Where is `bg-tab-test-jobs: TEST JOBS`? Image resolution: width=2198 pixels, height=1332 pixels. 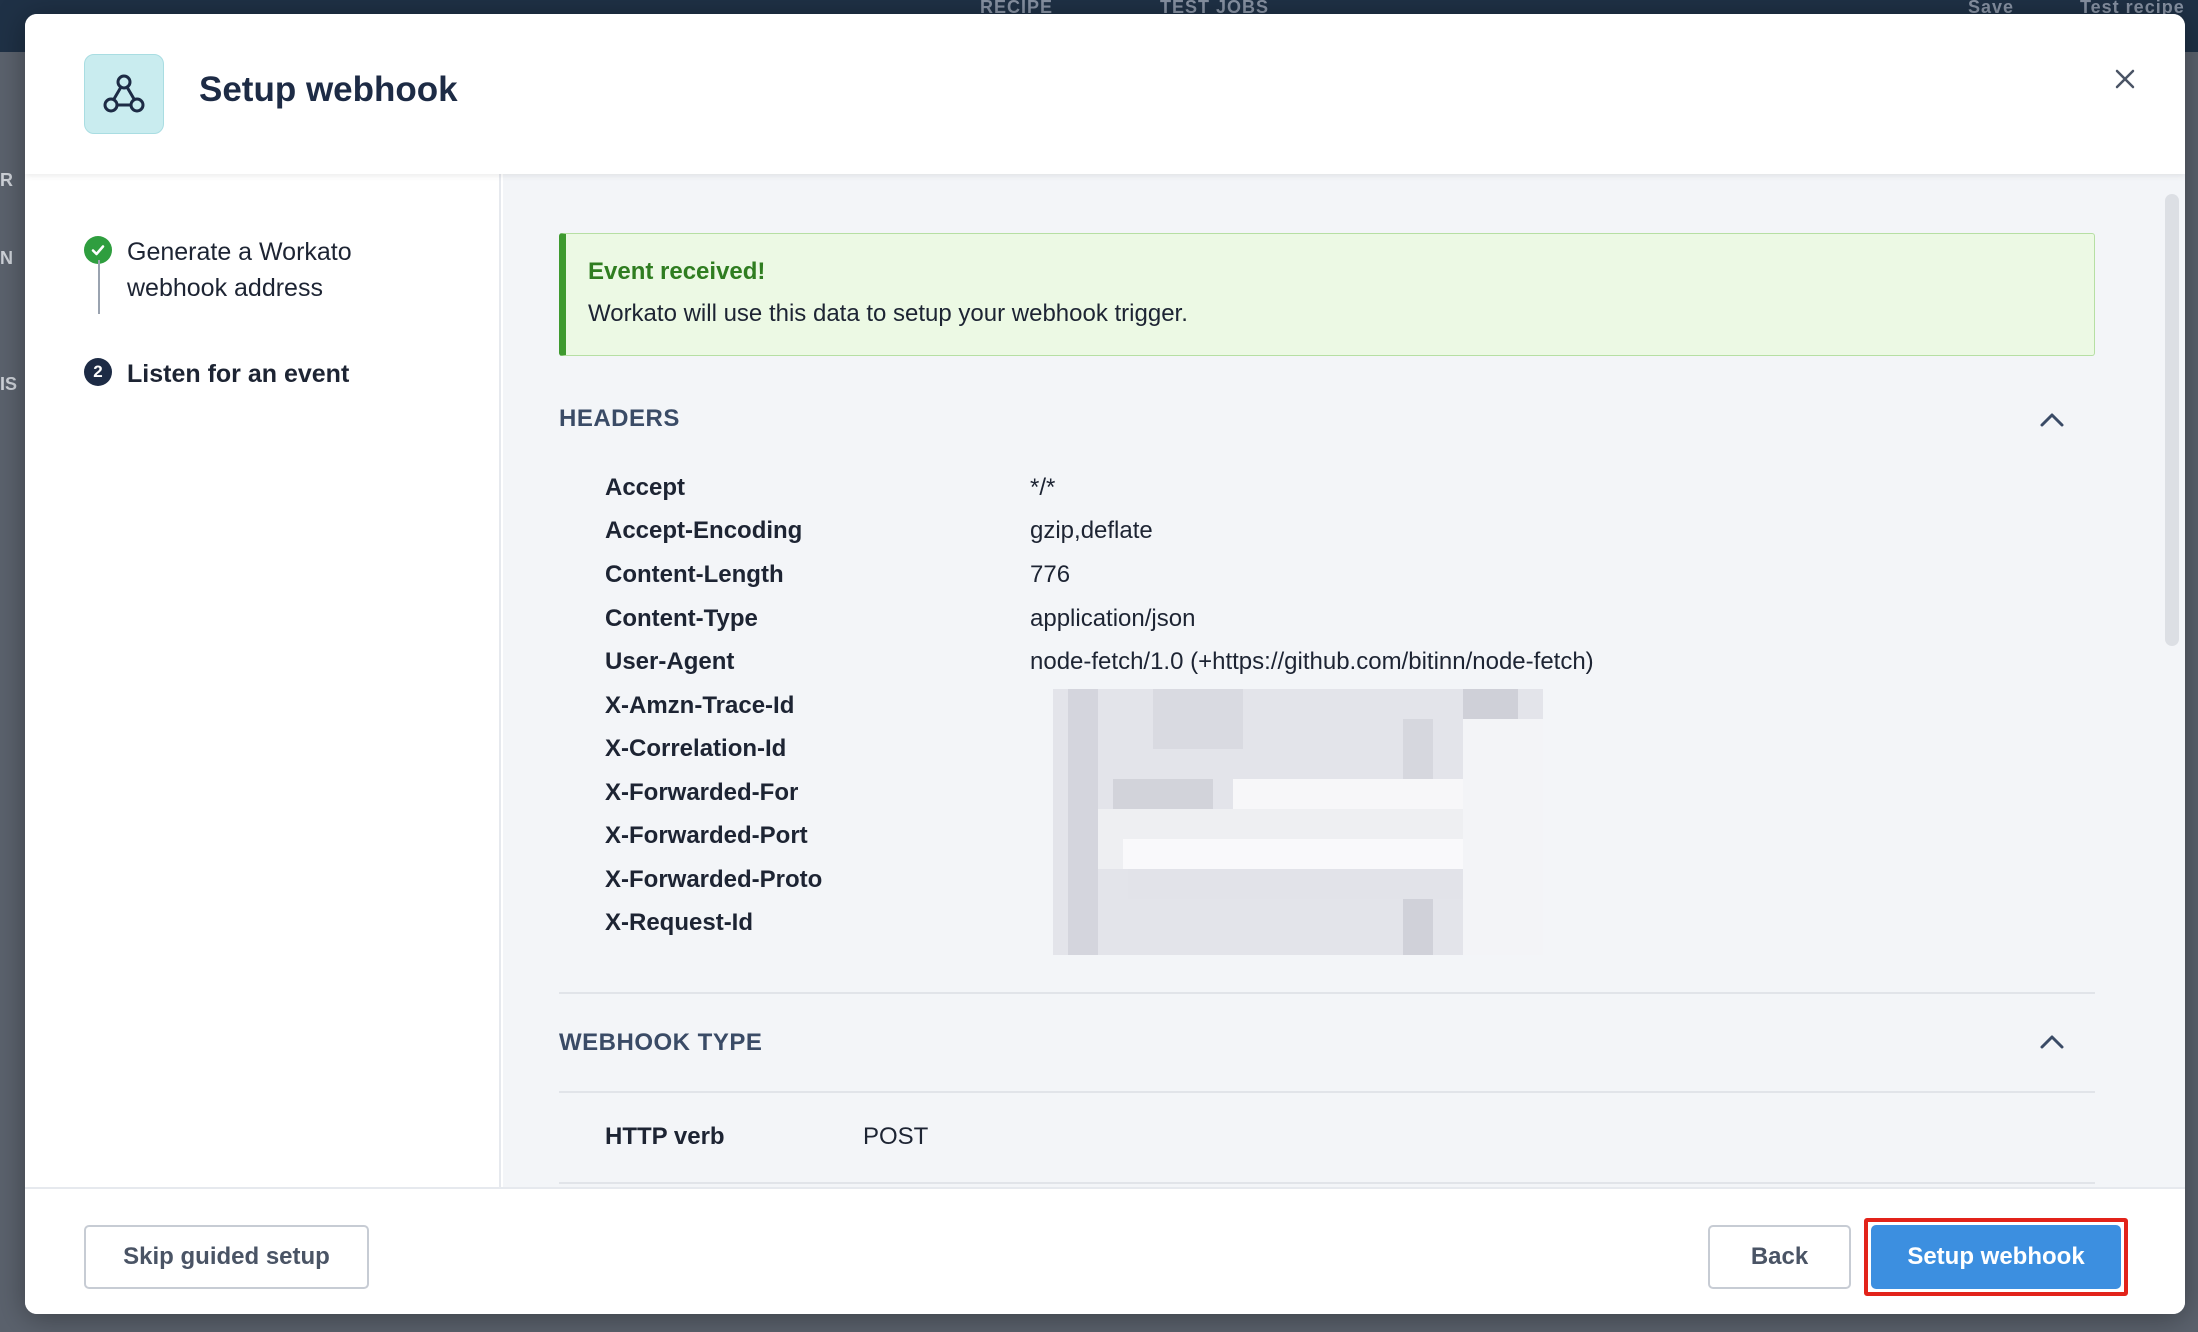
bg-tab-test-jobs: TEST JOBS is located at coordinates (1215, 7).